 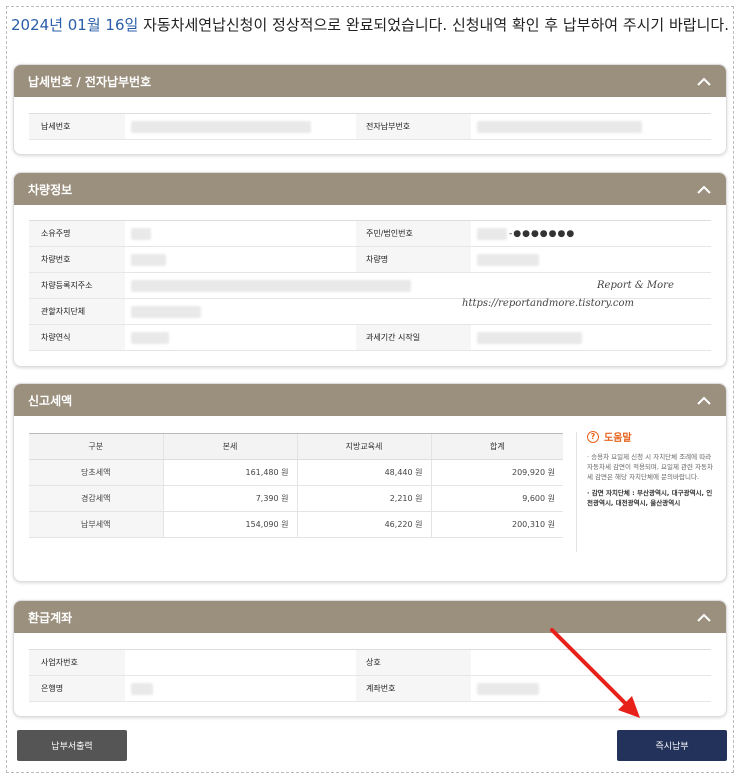 I want to click on field-label: 차량명, so click(x=413, y=259).